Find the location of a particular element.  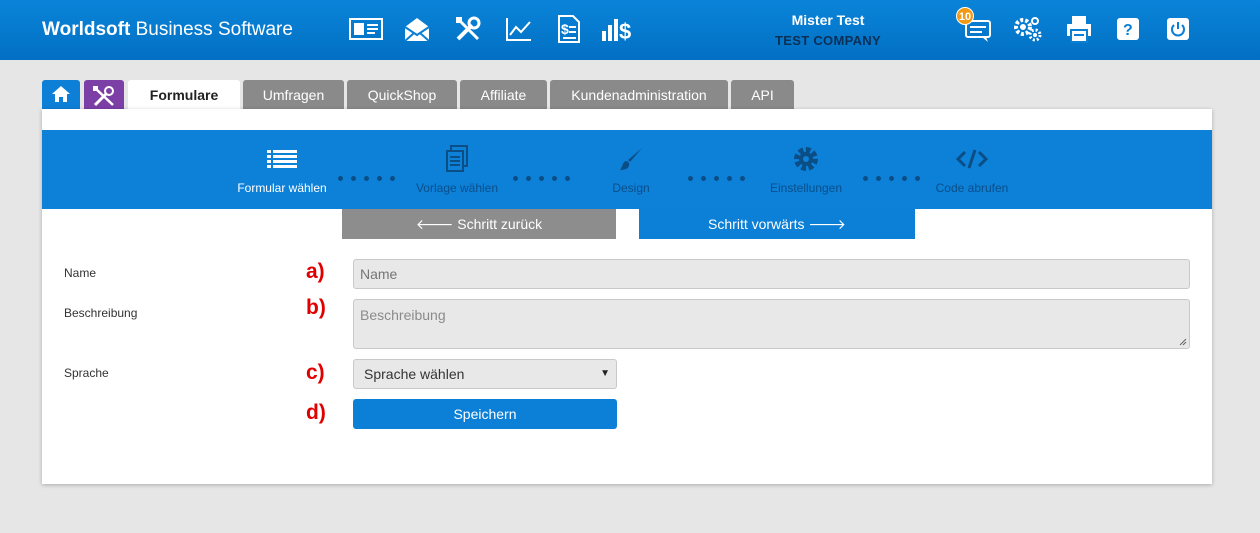

description-textarea: Beschreibung is located at coordinates (771, 324).